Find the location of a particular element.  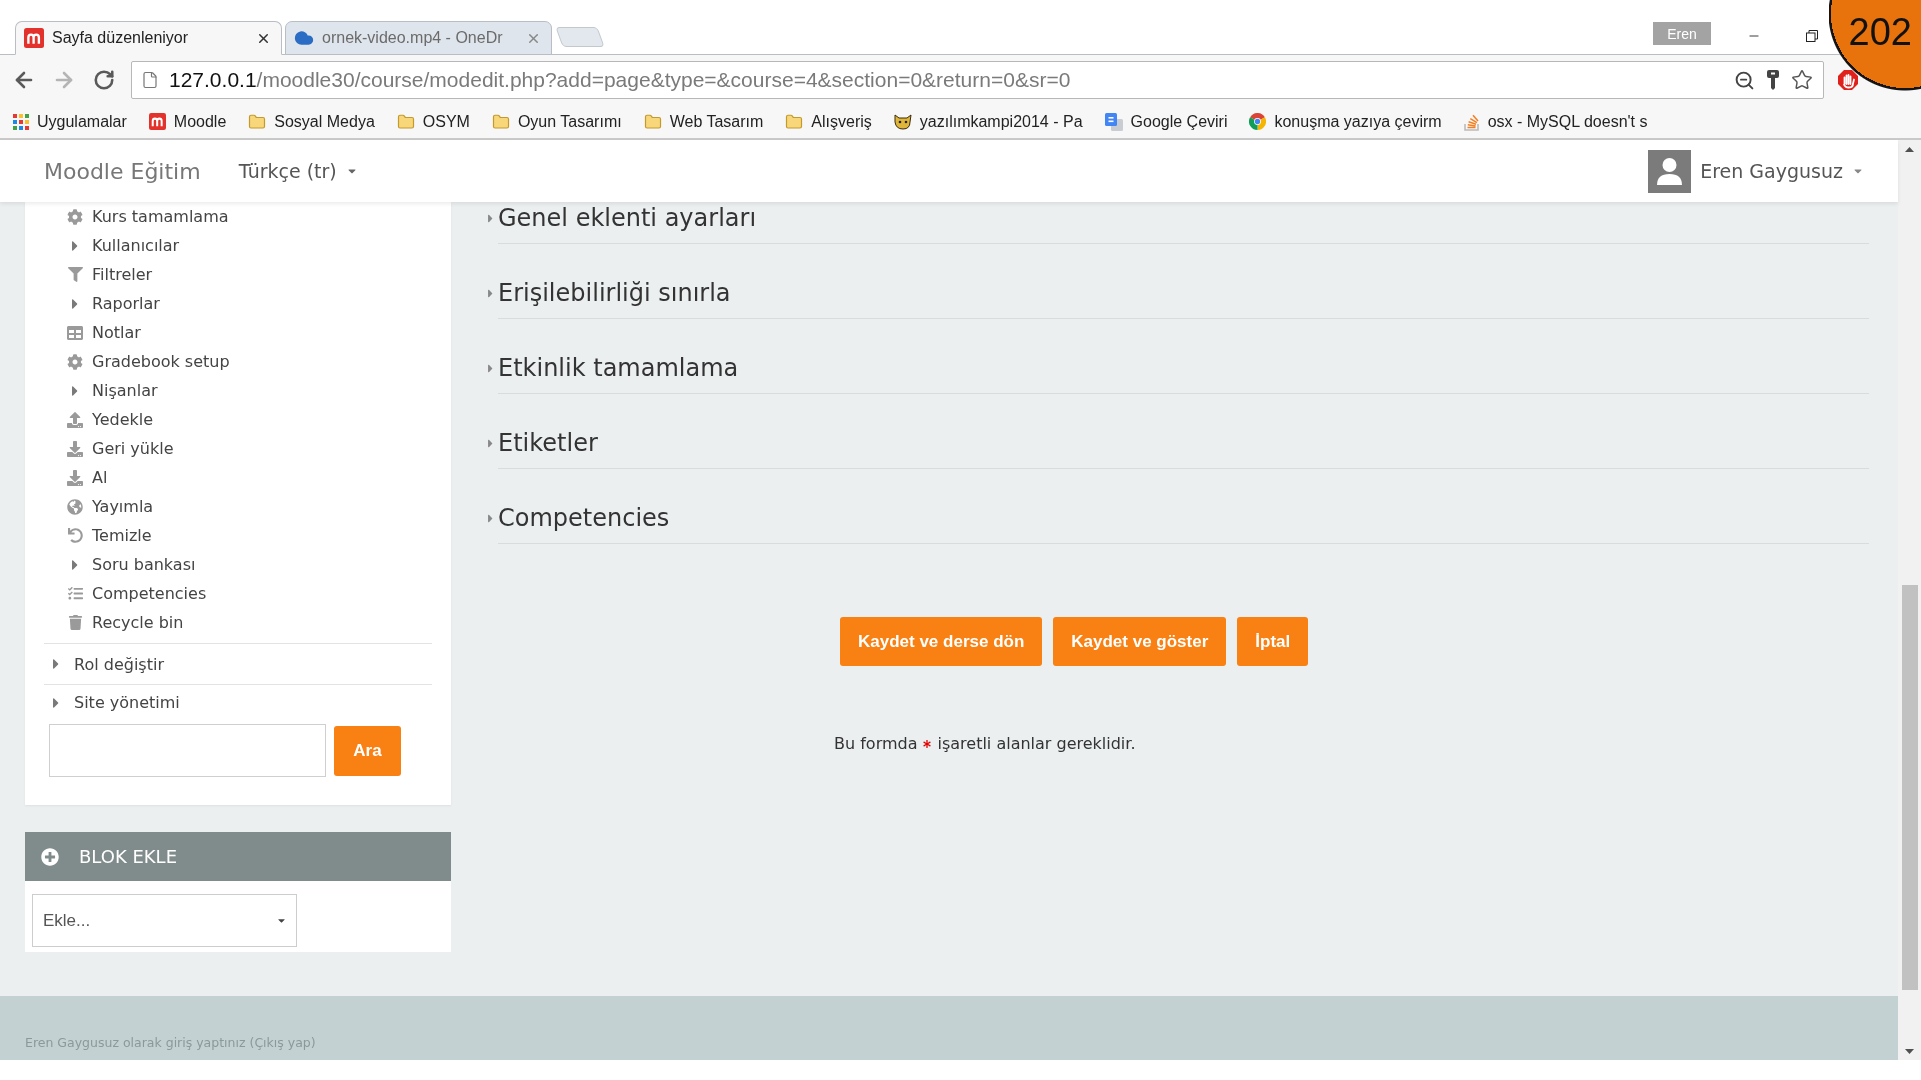

bookmark: Oyun Tasarımı is located at coordinates (556, 121).